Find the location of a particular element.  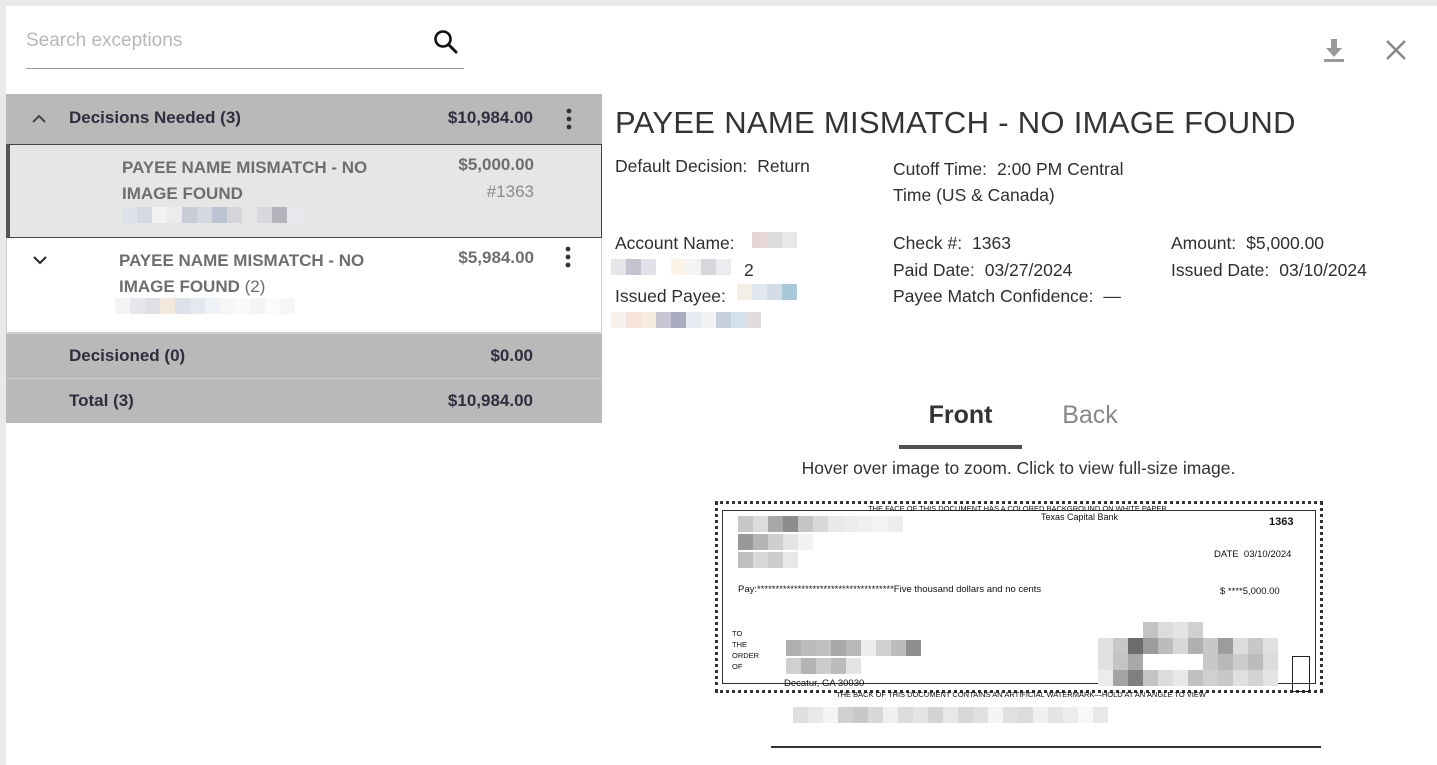

item-title: PAYEE NAME MISMATCH - NO IMAGE FOUND (2) is located at coordinates (242, 273).